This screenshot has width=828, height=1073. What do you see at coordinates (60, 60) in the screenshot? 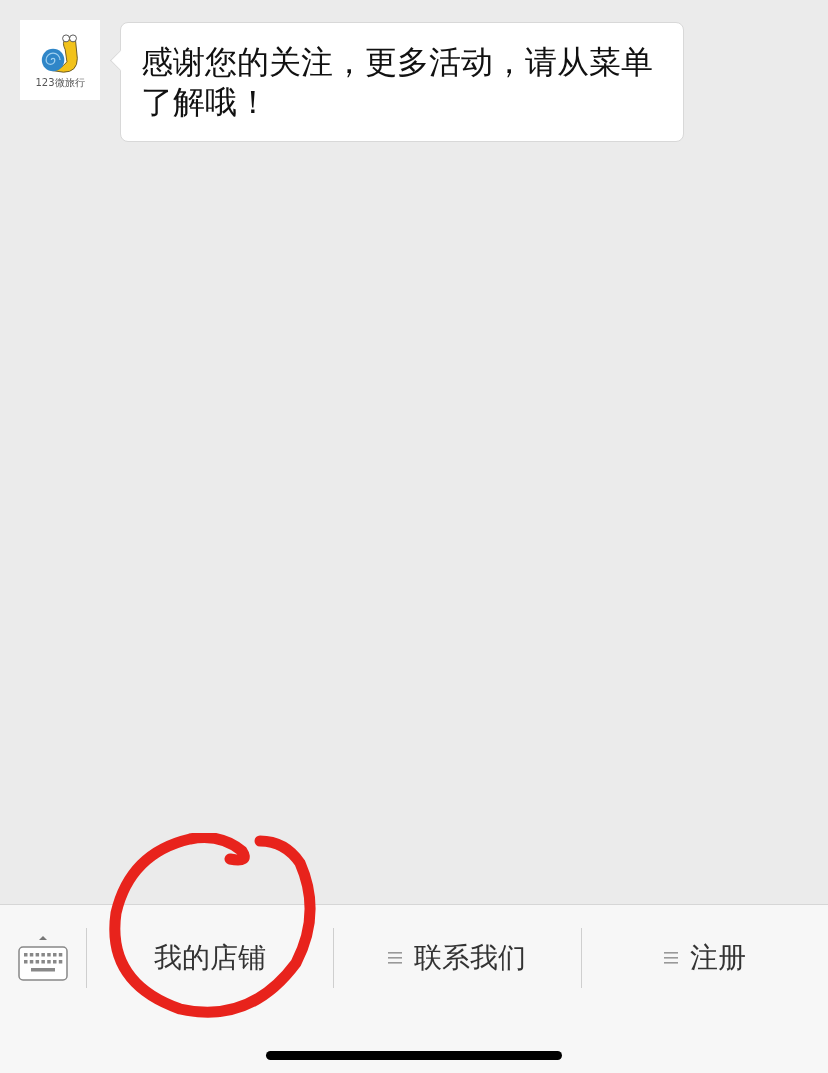
I see `avatar: 123微旅行` at bounding box center [60, 60].